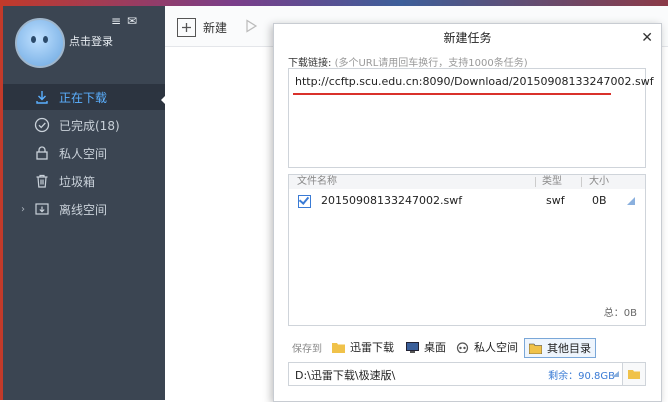 This screenshot has height=402, width=668. What do you see at coordinates (42, 153) in the screenshot?
I see `lock-icon` at bounding box center [42, 153].